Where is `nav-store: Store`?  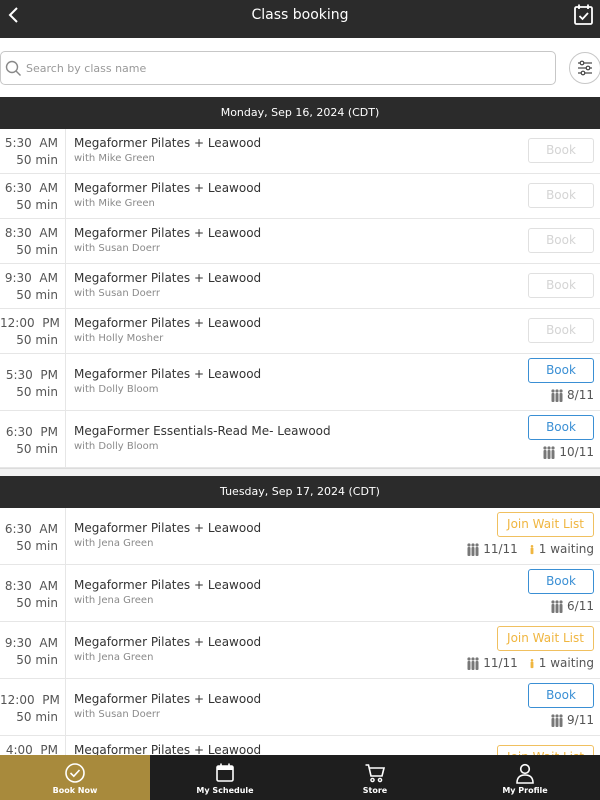 nav-store: Store is located at coordinates (375, 777).